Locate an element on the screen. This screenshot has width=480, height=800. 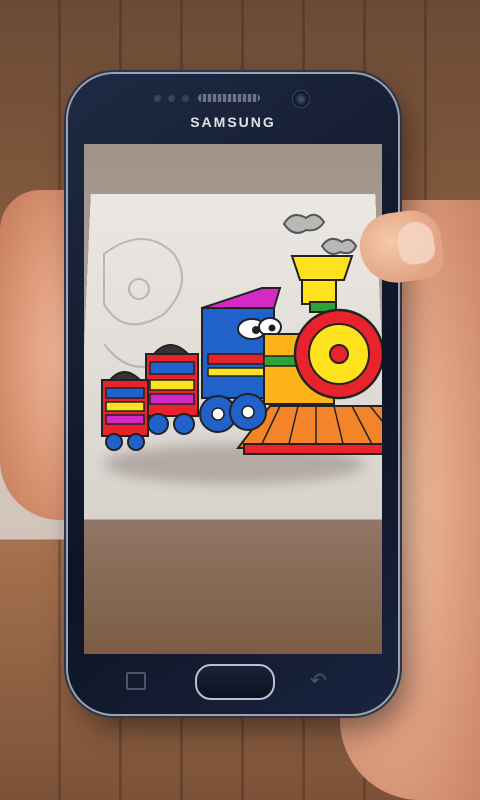
brand-logo: SAMSUNG is located at coordinates (233, 122).